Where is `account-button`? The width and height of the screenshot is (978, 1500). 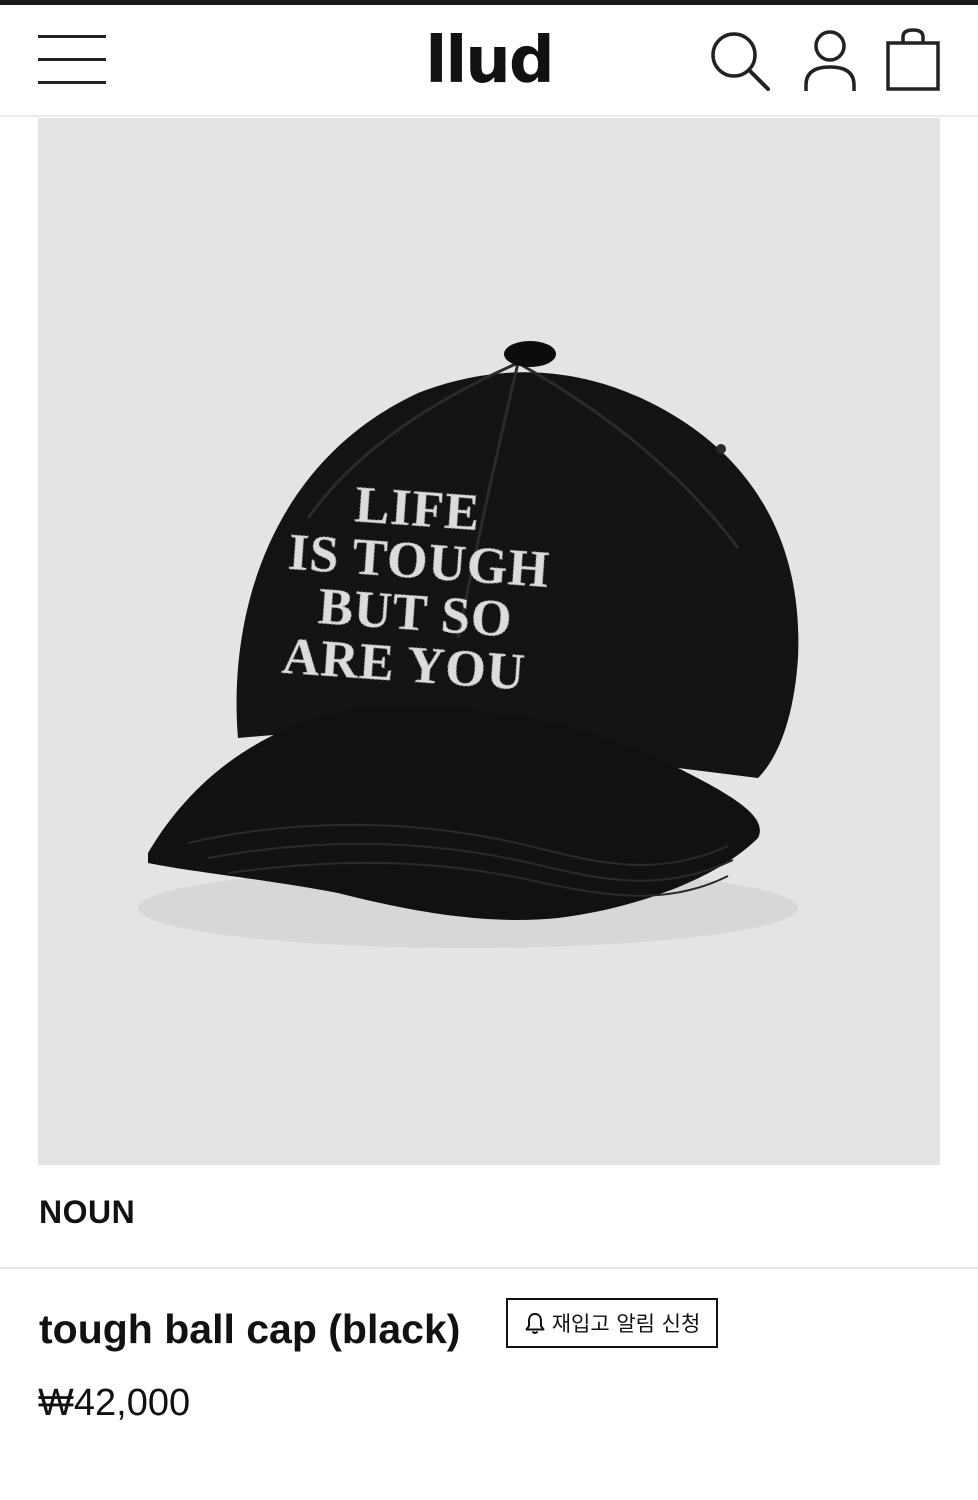
account-button is located at coordinates (830, 61).